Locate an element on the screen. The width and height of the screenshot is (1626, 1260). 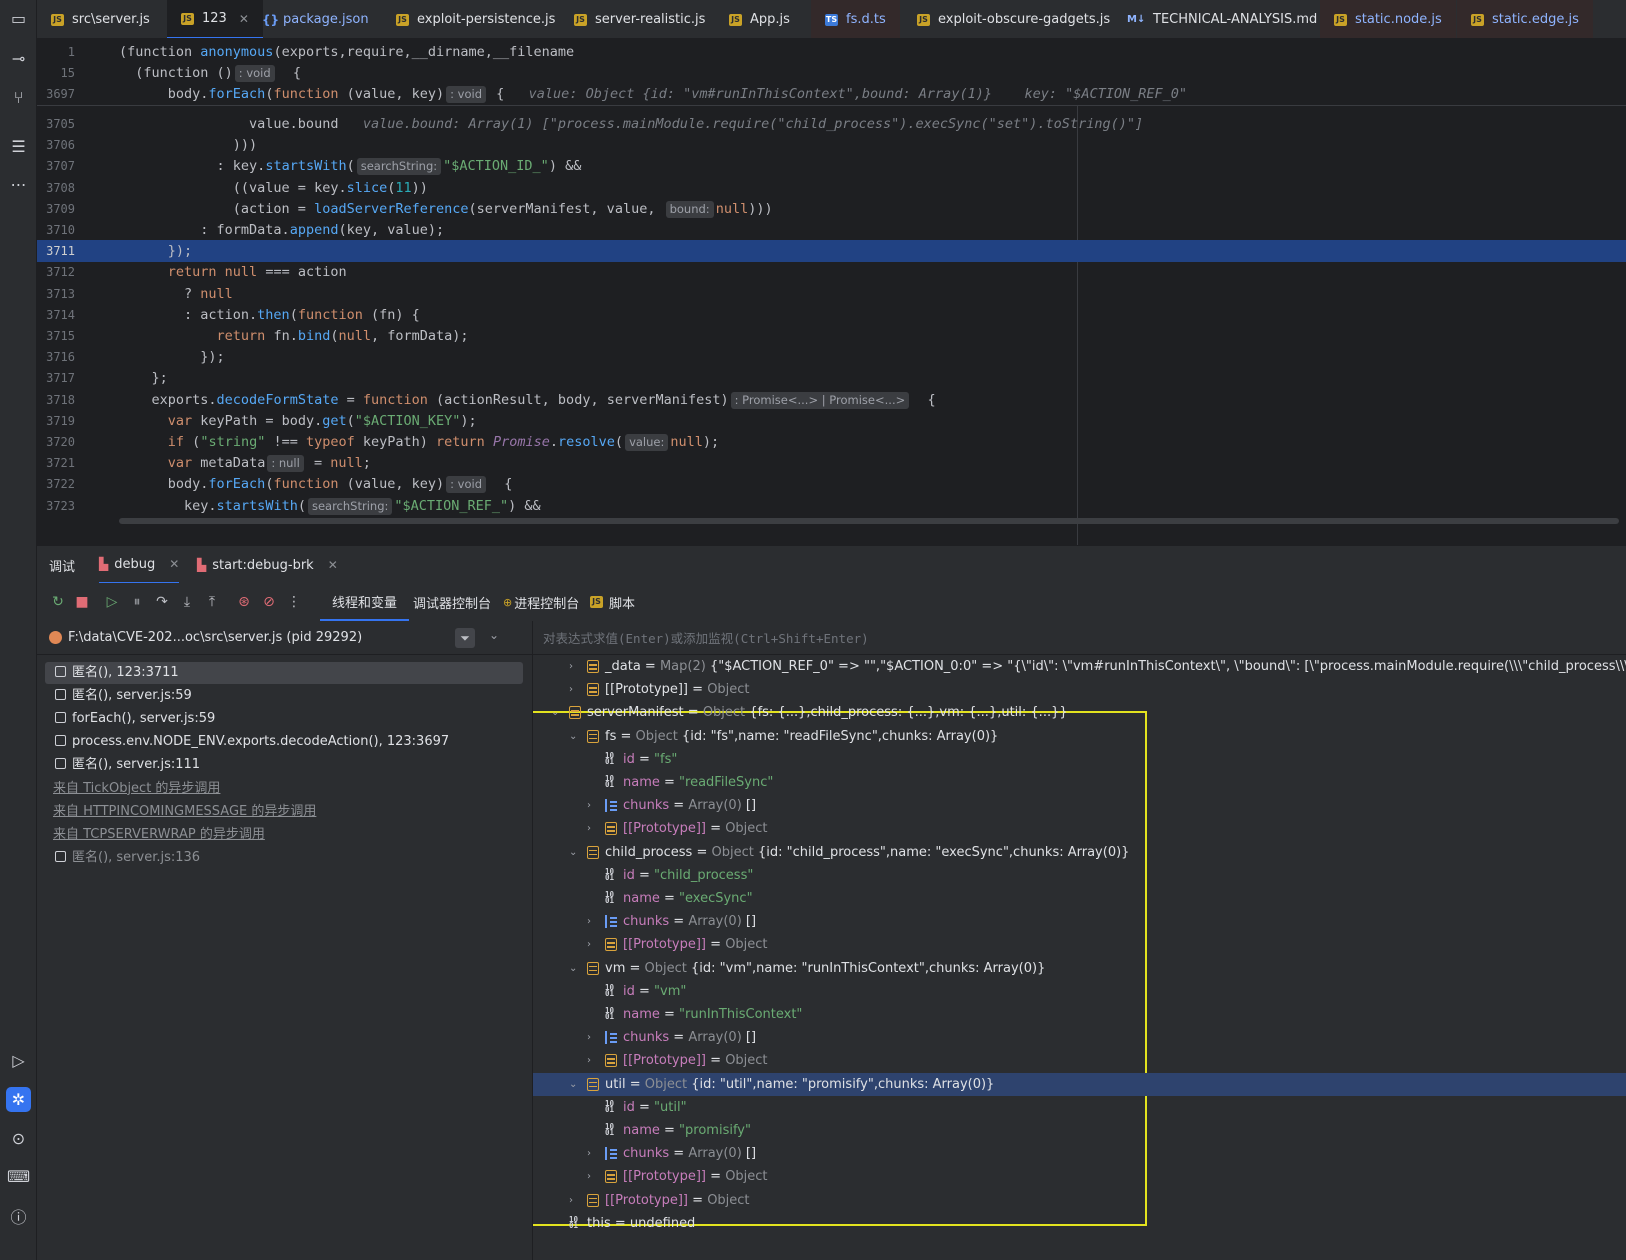
stack-frame: 匿名(), 123:3711 is located at coordinates (284, 673).